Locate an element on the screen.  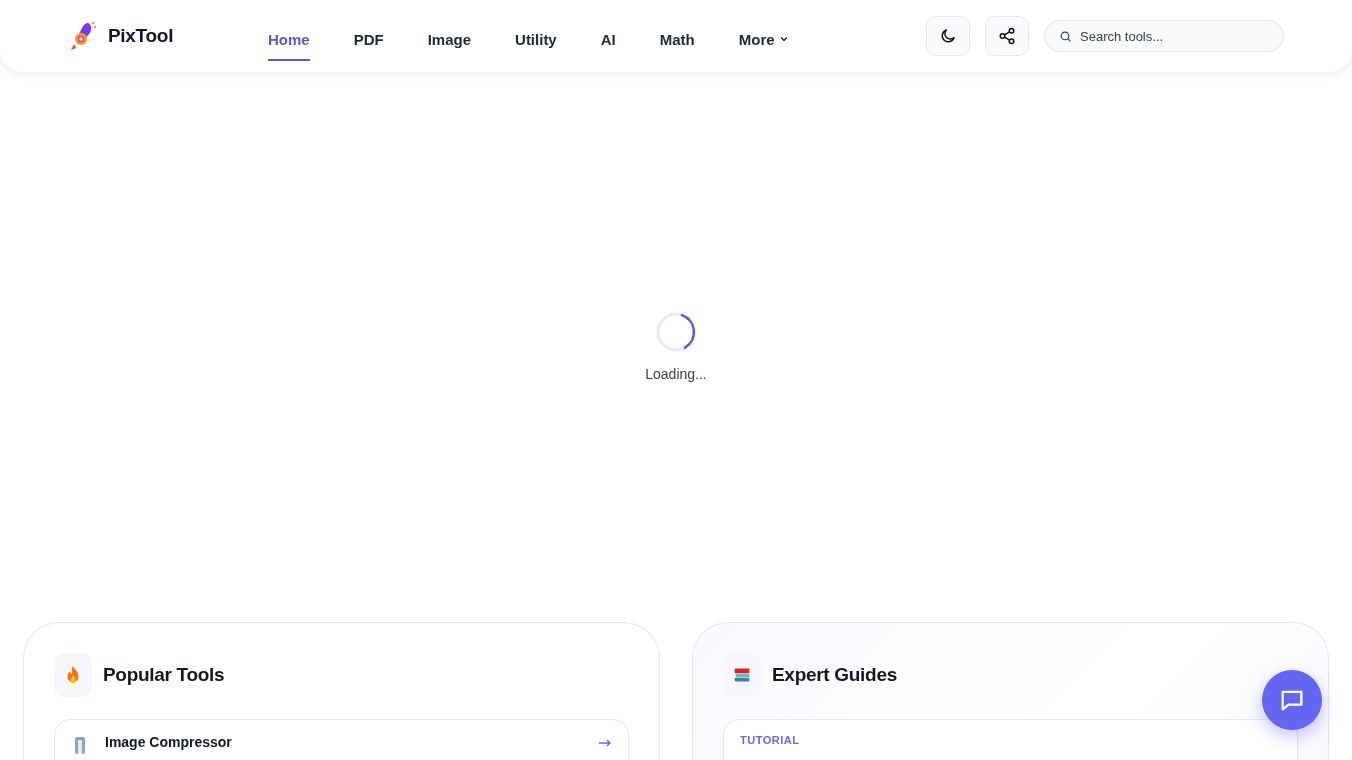
arrow-right-icon is located at coordinates (605, 743).